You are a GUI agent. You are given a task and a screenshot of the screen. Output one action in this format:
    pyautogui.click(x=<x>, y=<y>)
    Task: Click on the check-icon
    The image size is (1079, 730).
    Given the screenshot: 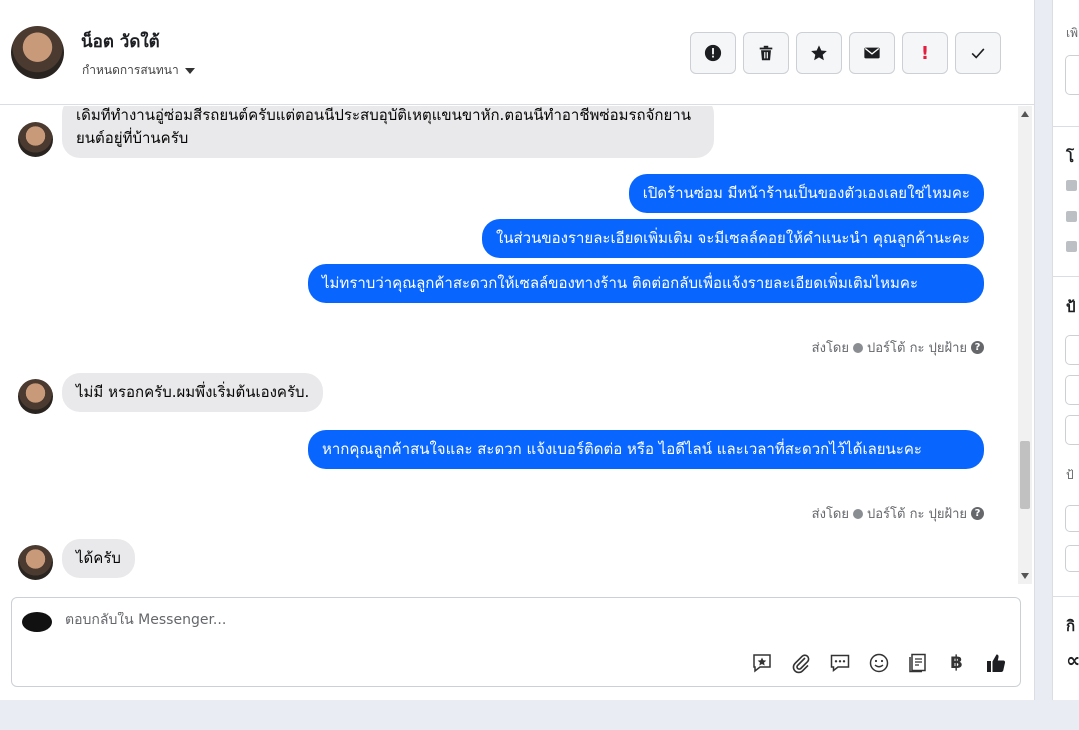 What is the action you would take?
    pyautogui.click(x=978, y=53)
    